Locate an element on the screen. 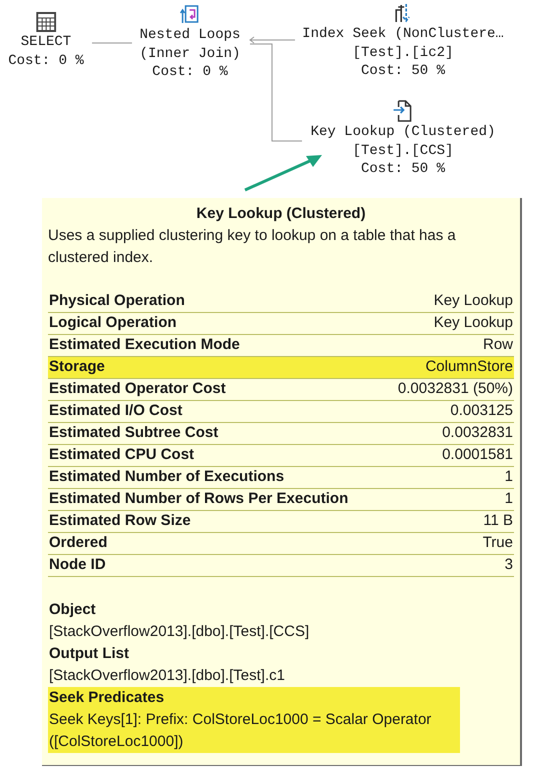  property-label: Node ID is located at coordinates (77, 565).